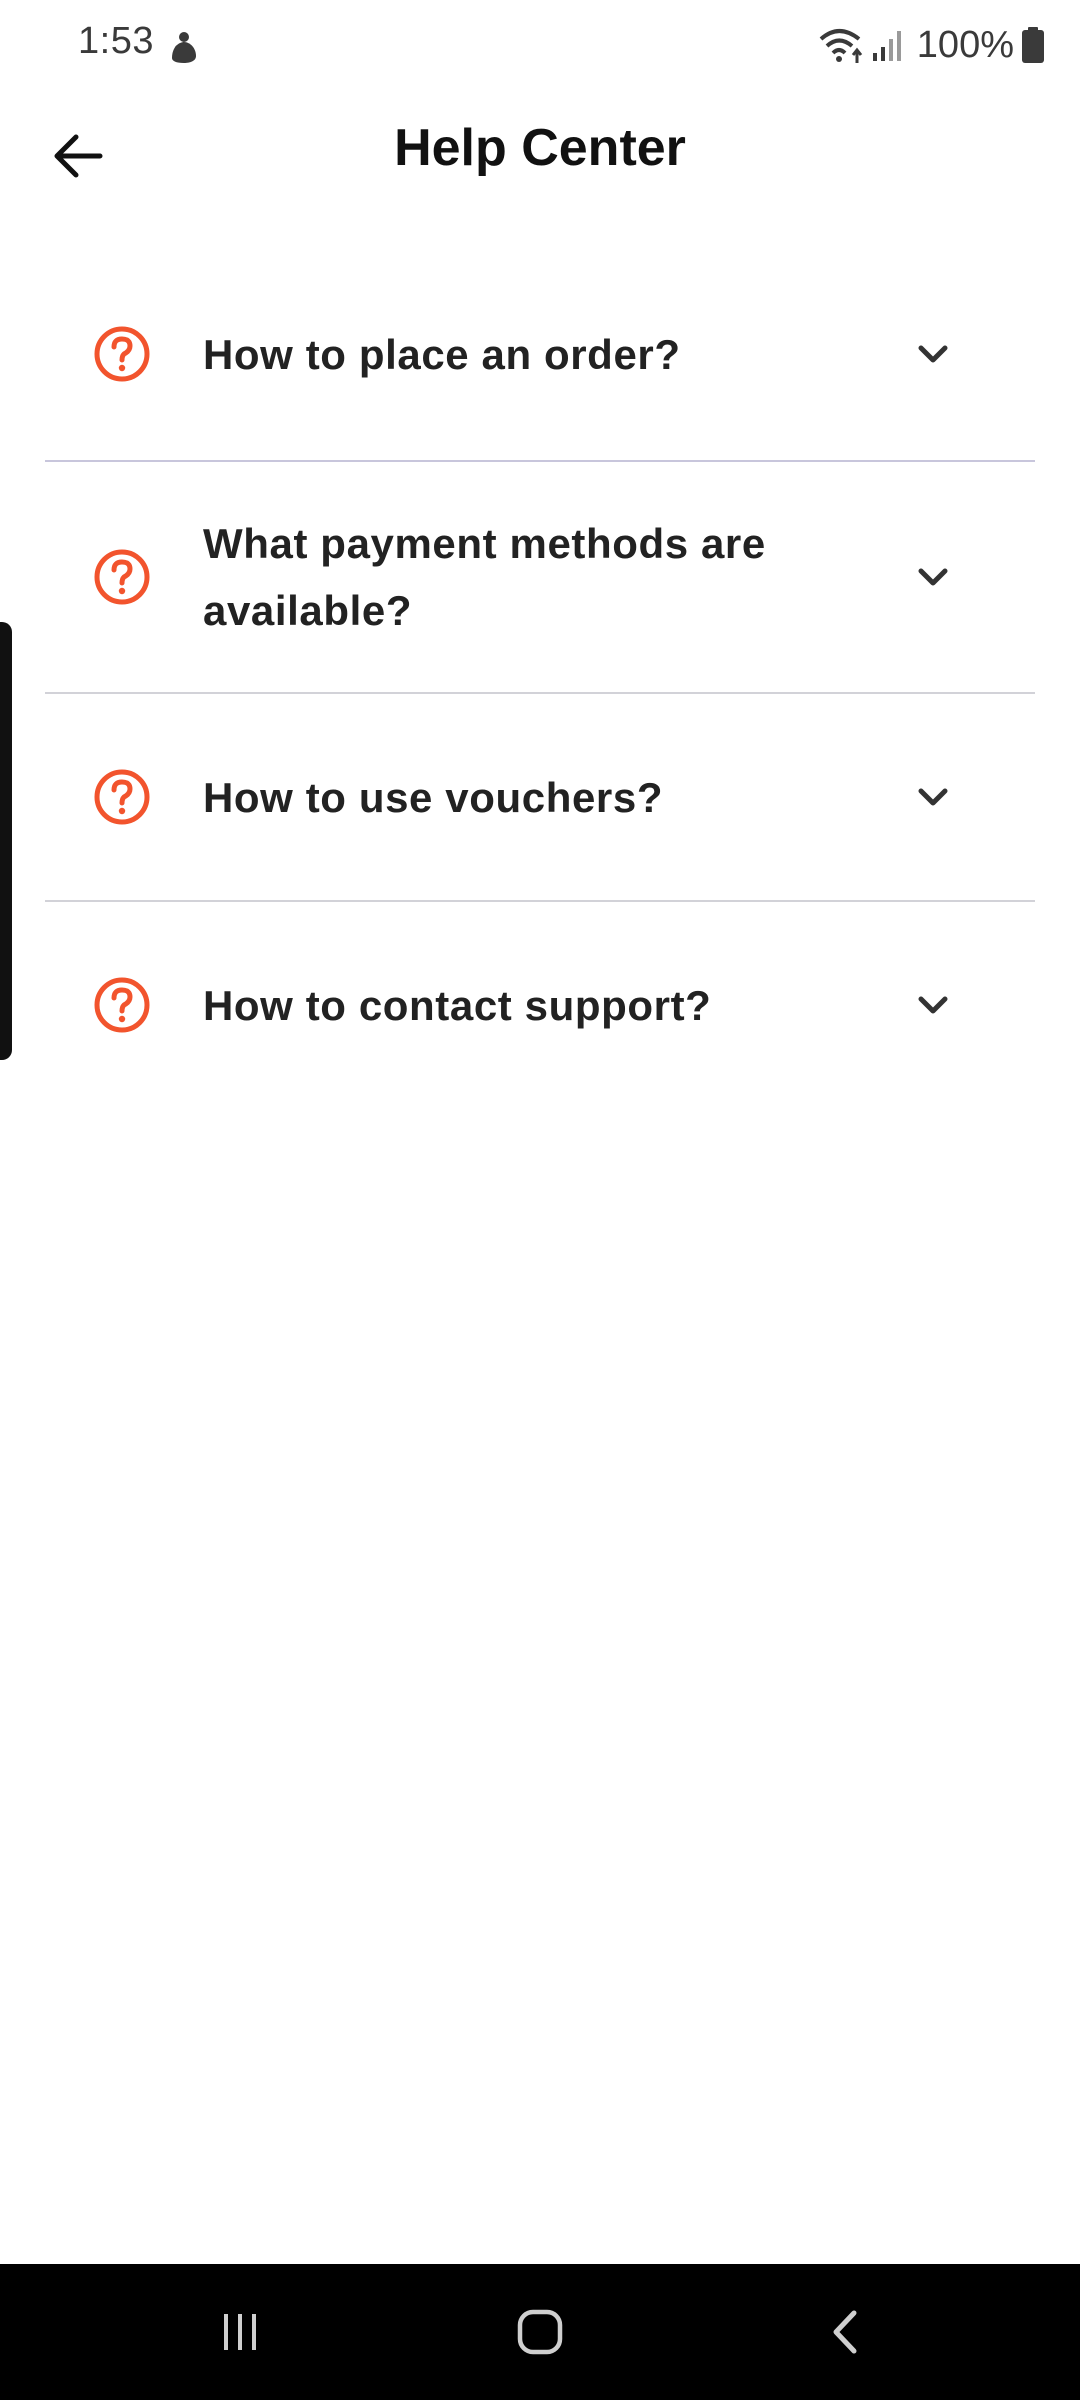  I want to click on faq-question: What payment methods are available?, so click(484, 577).